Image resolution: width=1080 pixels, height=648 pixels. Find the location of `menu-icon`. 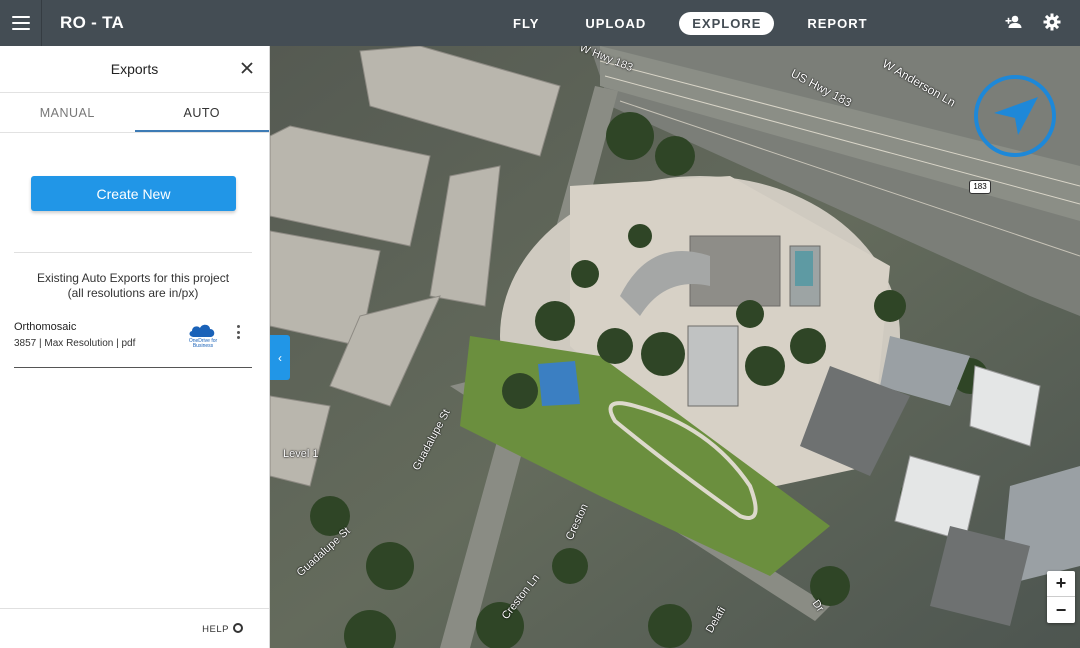

menu-icon is located at coordinates (20, 23).